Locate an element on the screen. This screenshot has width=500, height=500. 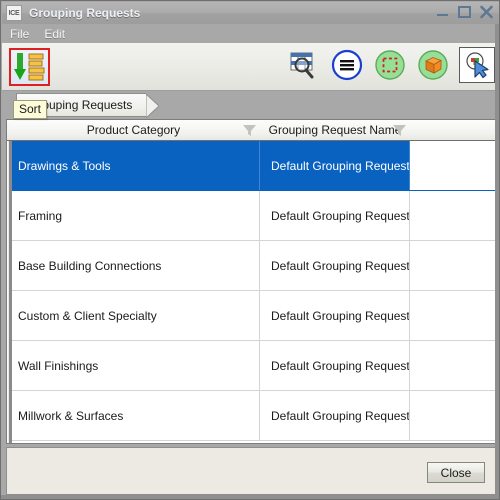
pick-cursor-icon is located at coordinates (477, 65).